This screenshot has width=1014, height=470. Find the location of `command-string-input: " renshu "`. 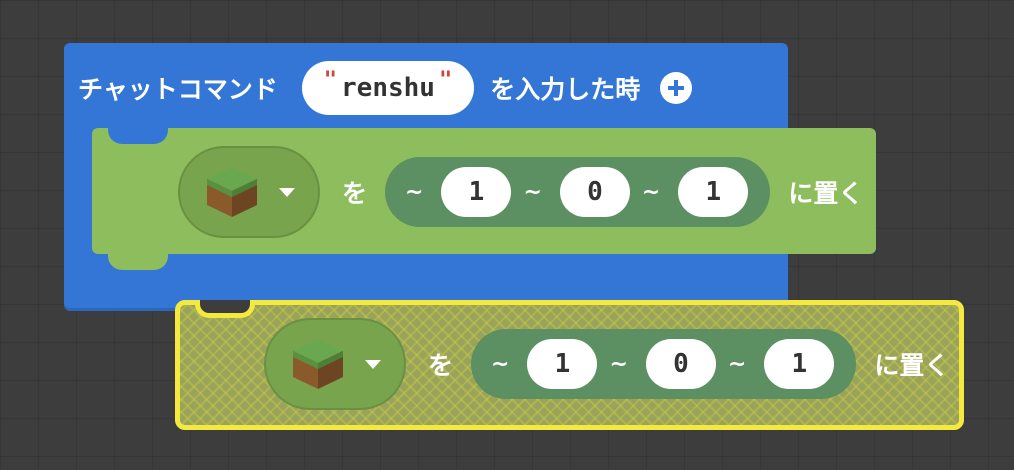

command-string-input: " renshu " is located at coordinates (388, 88).